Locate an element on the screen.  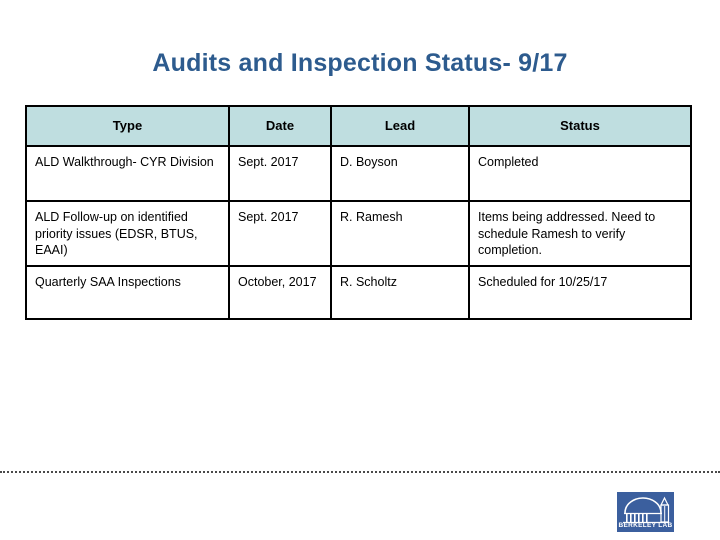
column-header-lead: Lead is located at coordinates (400, 126).